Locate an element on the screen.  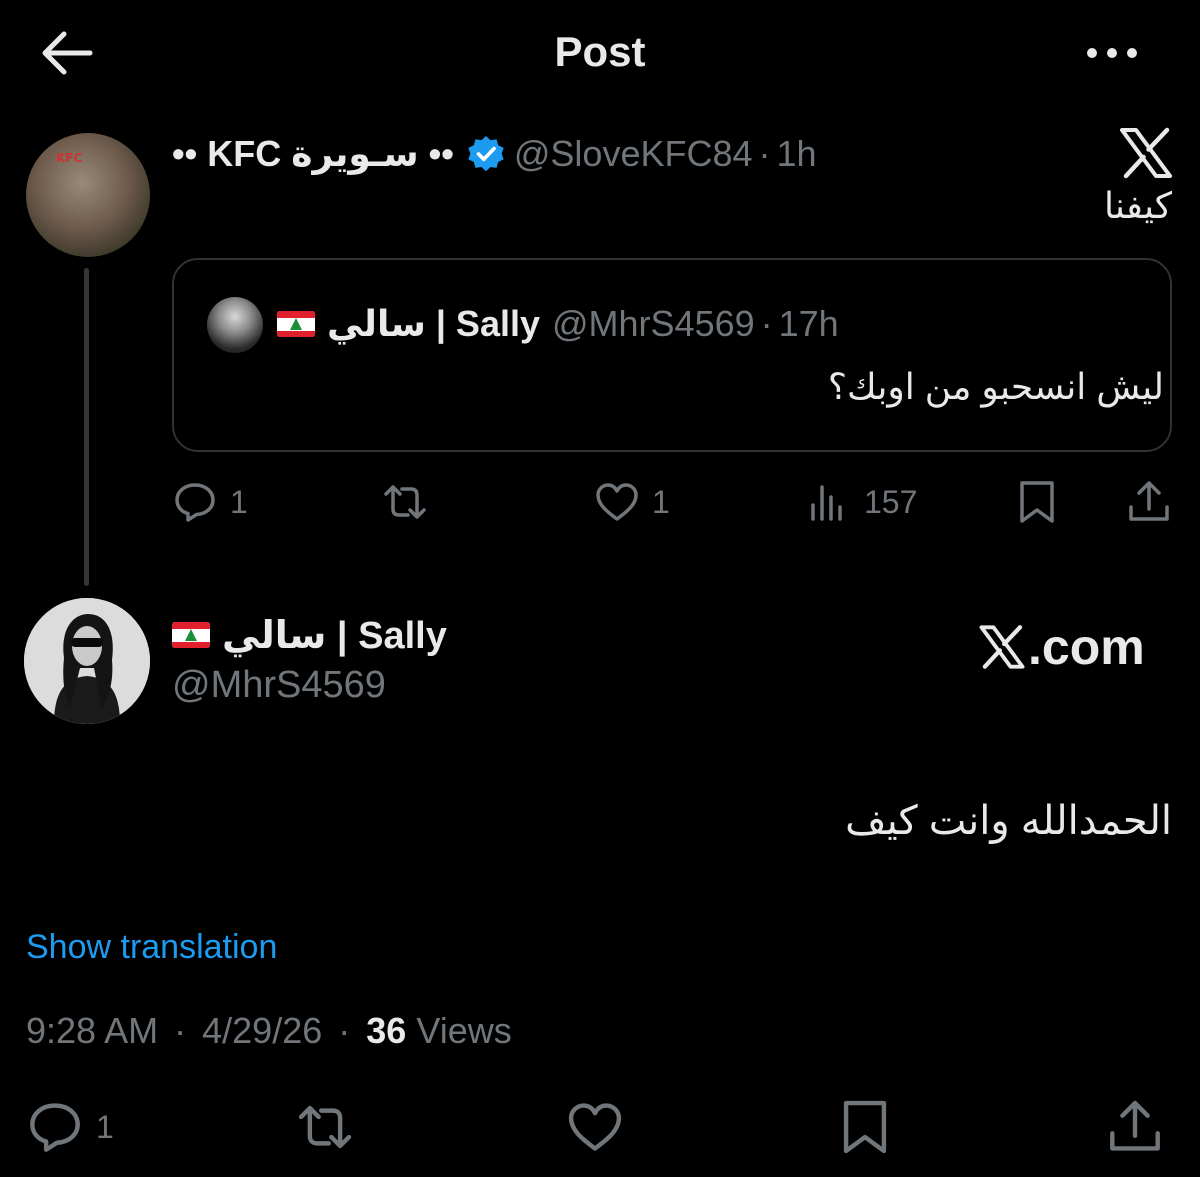
post-time: 9:28 AM is located at coordinates (92, 1030).